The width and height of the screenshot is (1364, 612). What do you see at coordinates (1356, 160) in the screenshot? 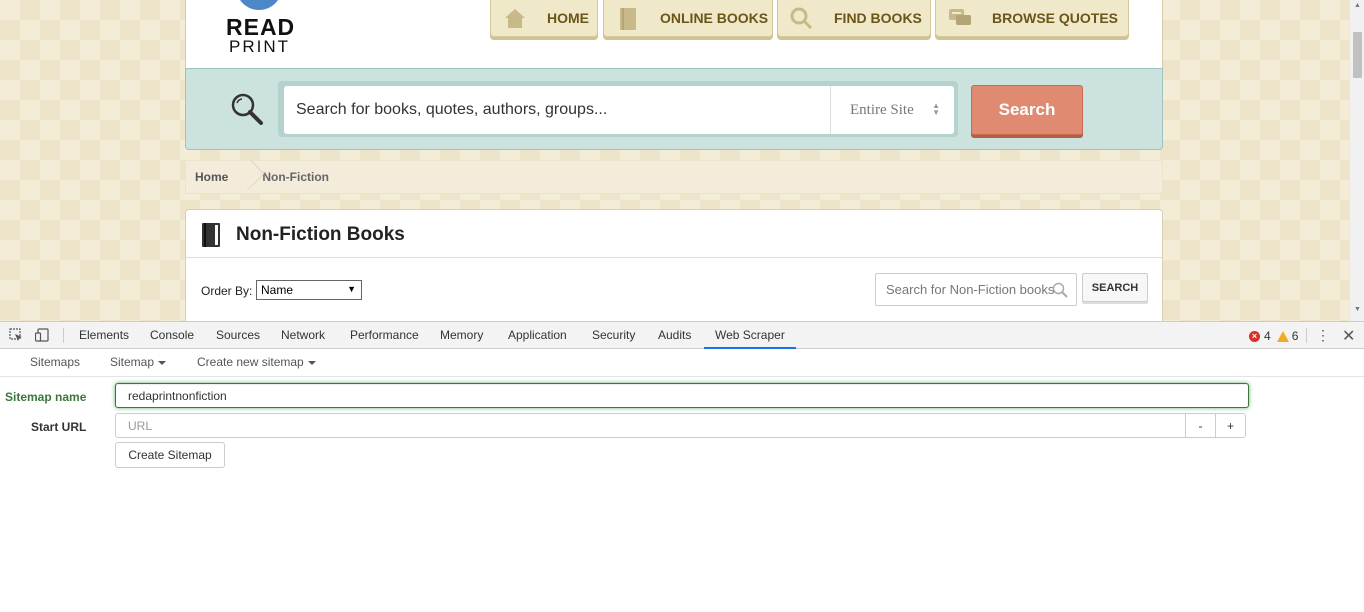
I see `page-scrollbar: ▲ ▼` at bounding box center [1356, 160].